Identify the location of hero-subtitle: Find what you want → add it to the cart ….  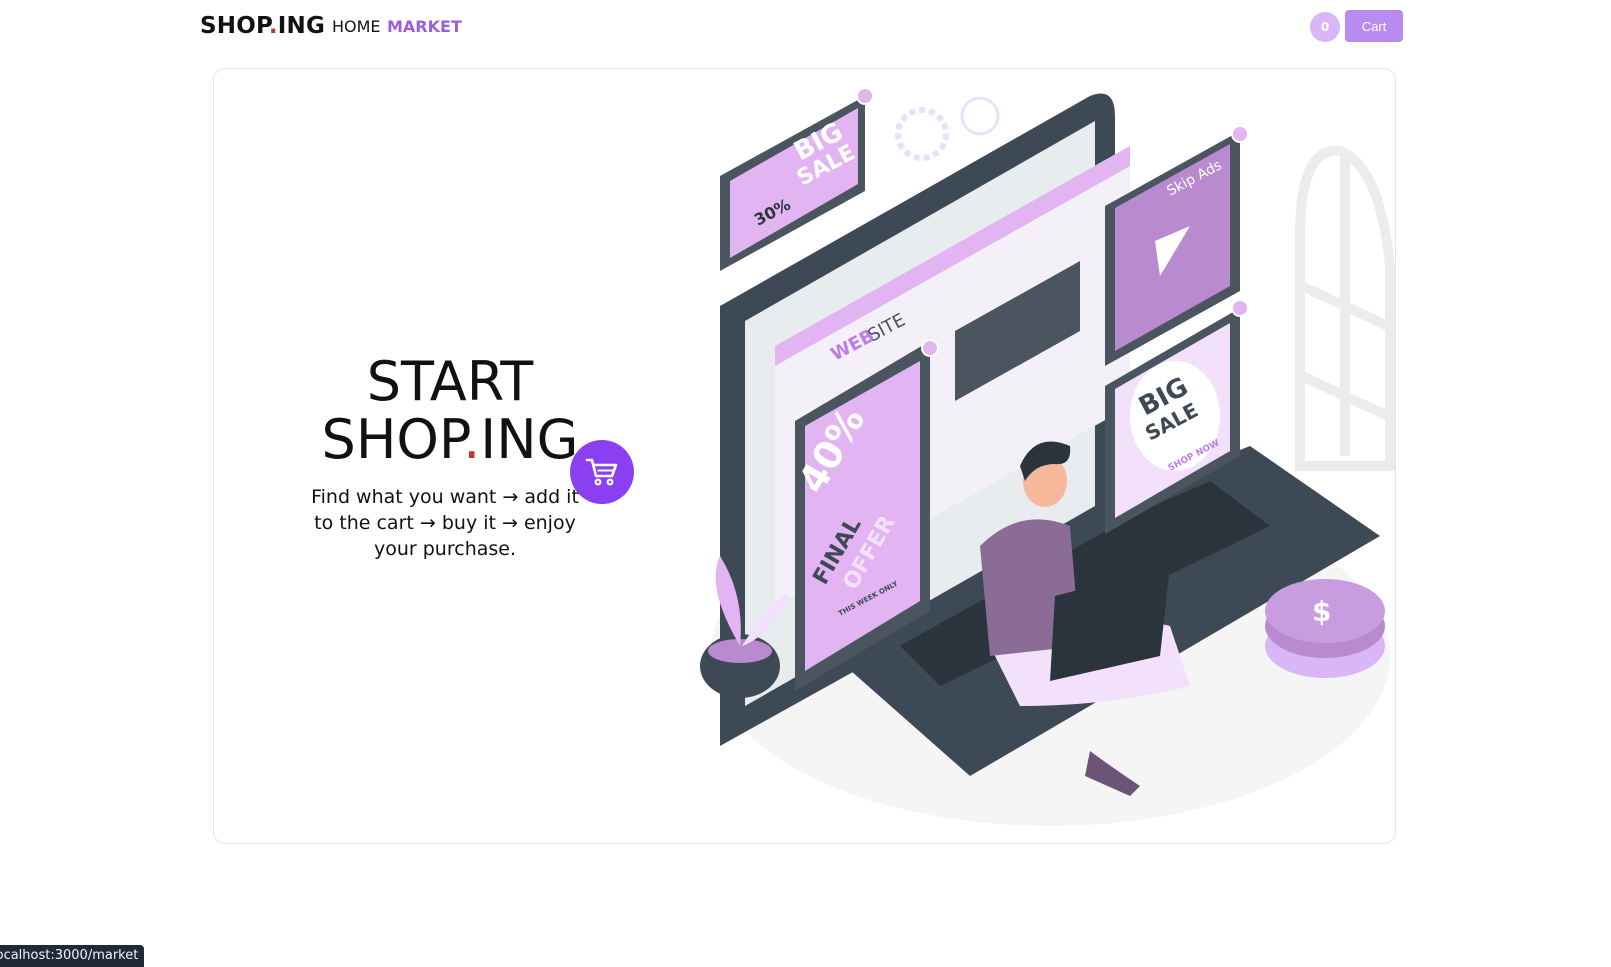
(445, 523).